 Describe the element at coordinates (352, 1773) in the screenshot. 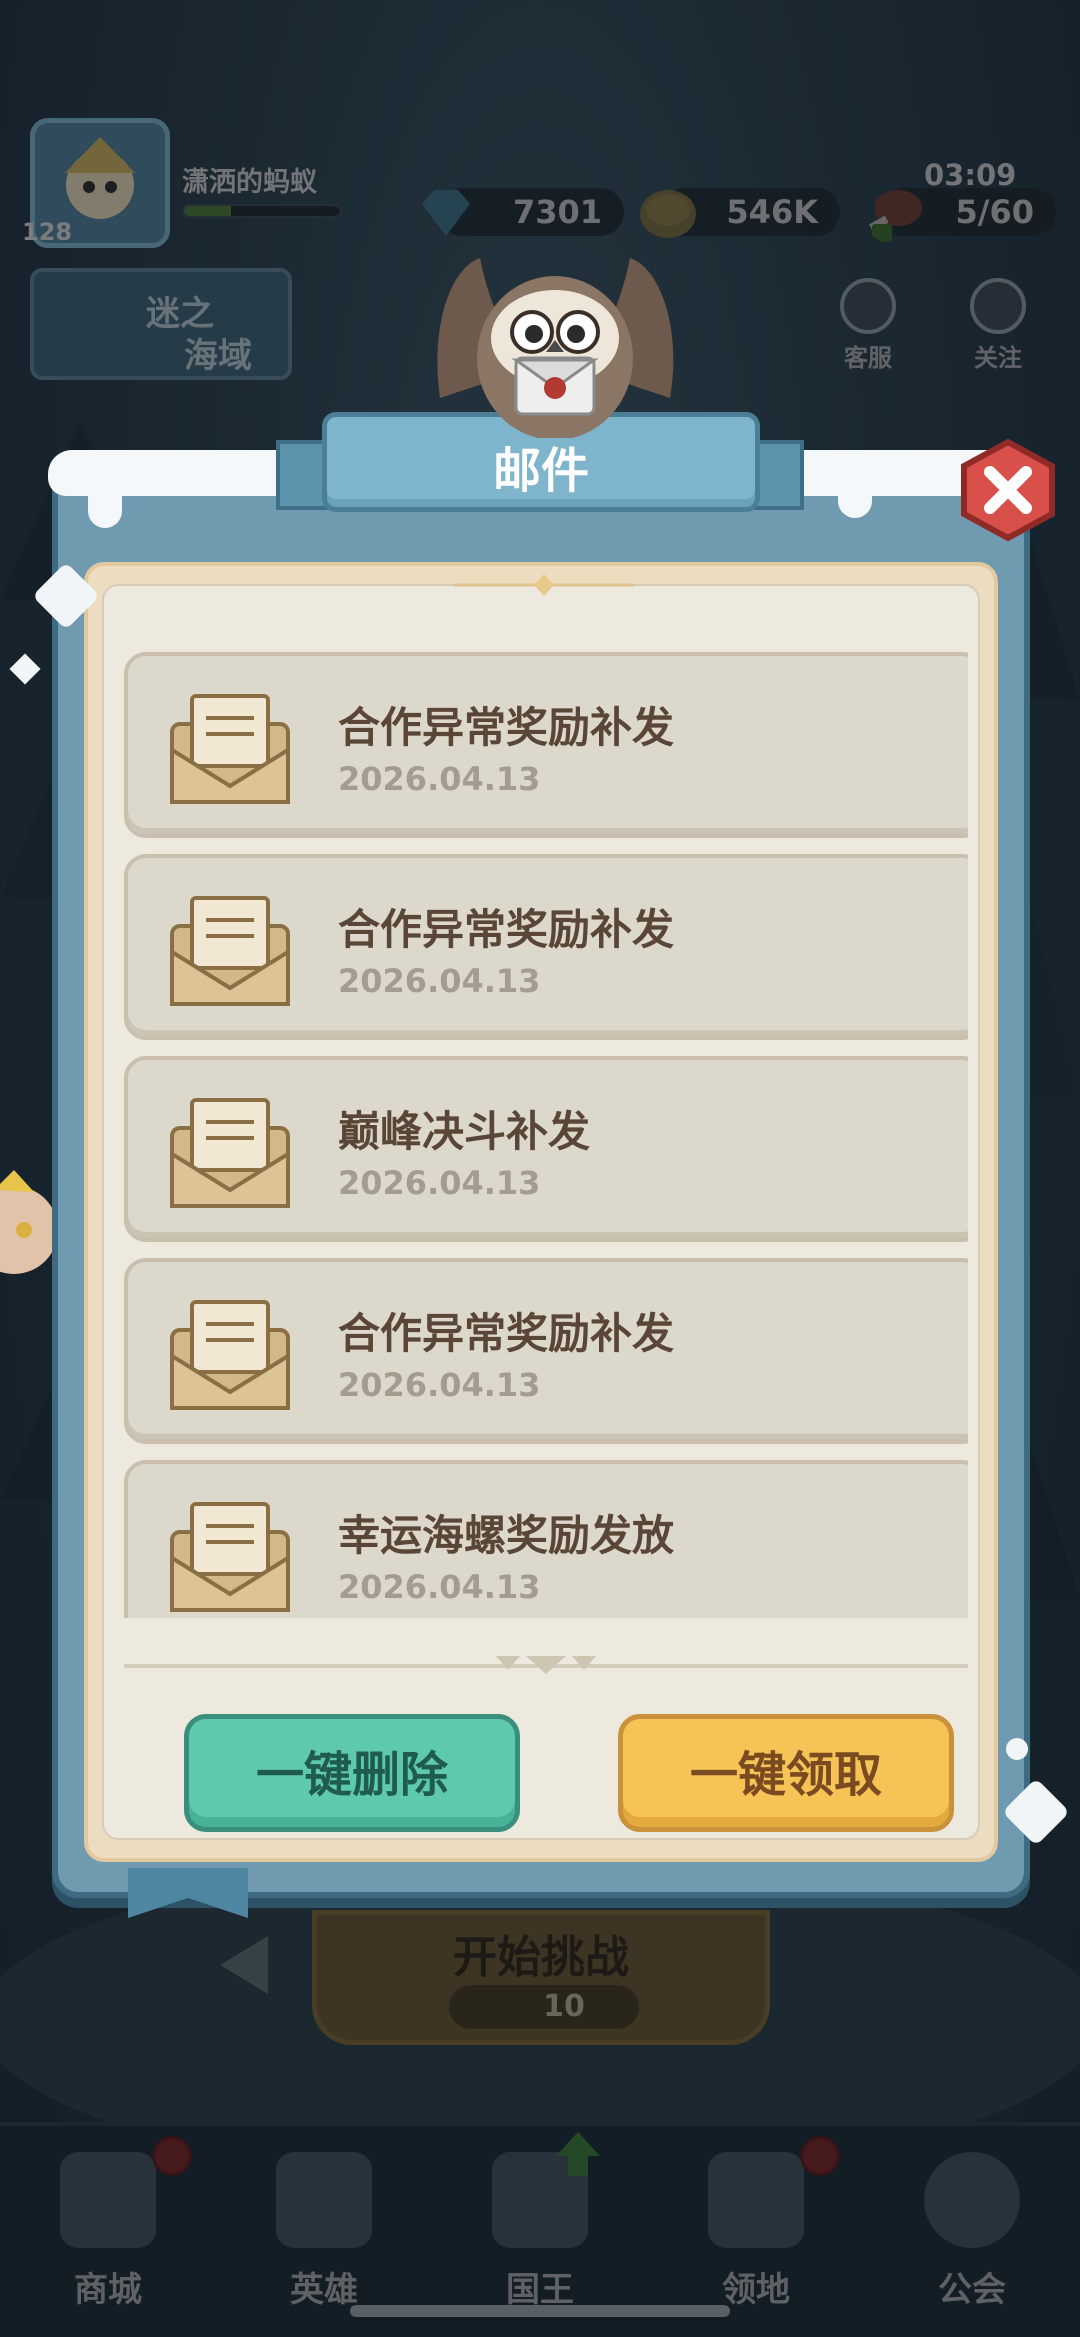

I see `delete-all-button: 一键删除` at that location.